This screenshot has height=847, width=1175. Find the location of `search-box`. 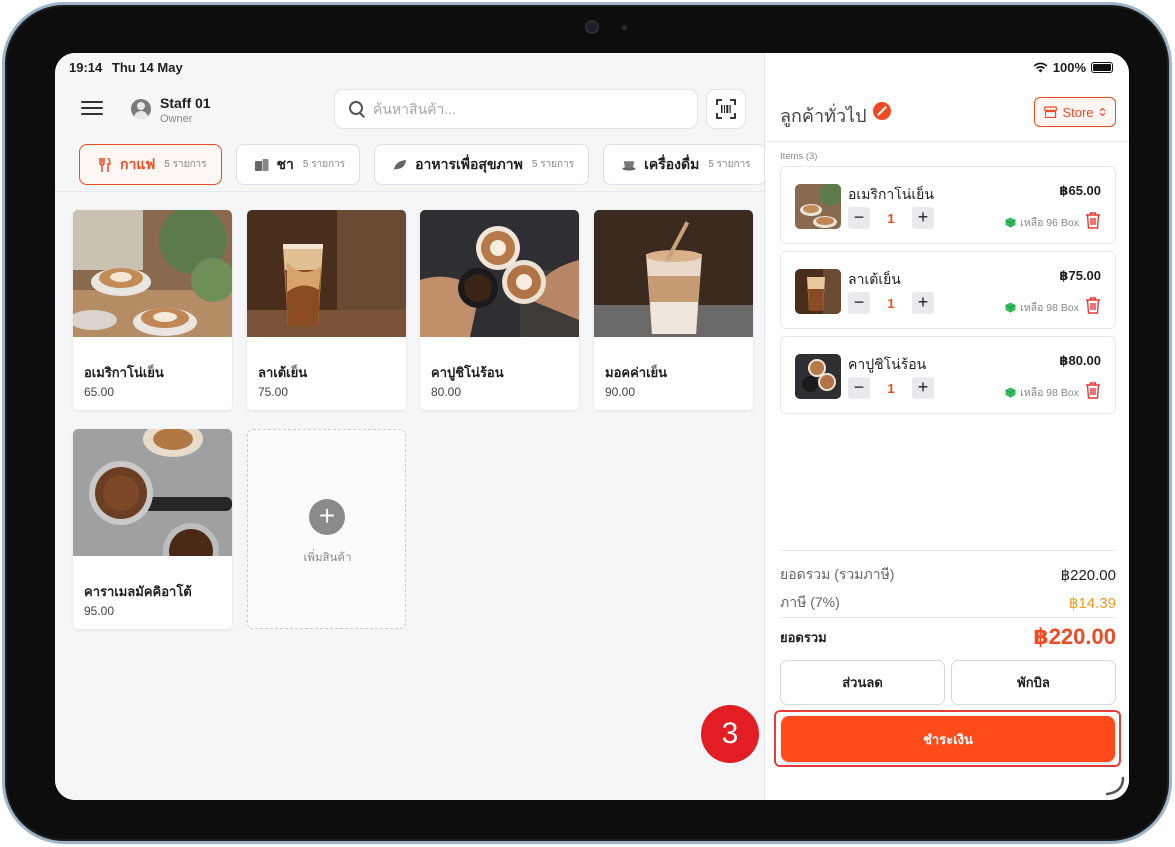

search-box is located at coordinates (516, 109).